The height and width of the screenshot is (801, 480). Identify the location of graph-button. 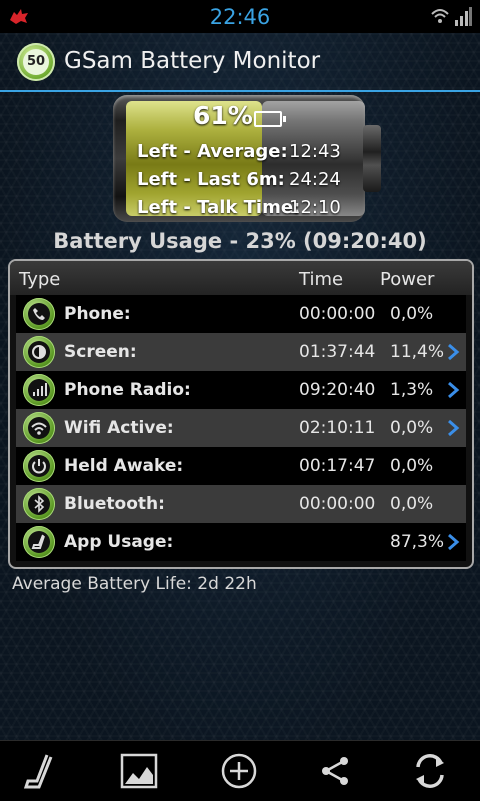
(139, 771).